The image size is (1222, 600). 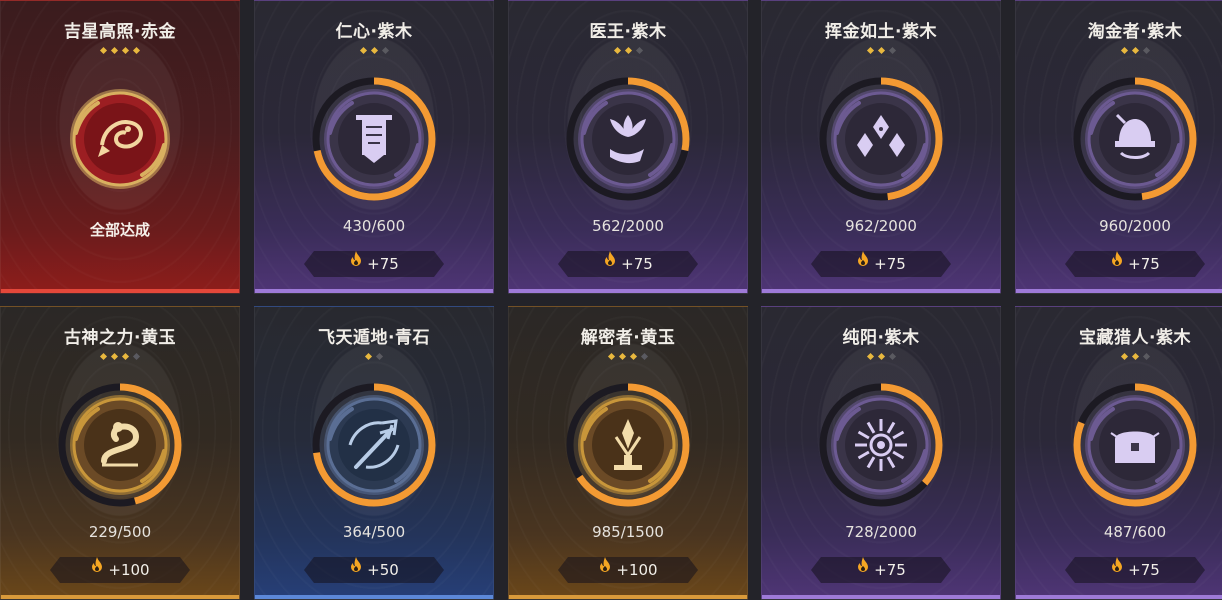 I want to click on achievement-title: 纯阳·紫木, so click(x=881, y=338).